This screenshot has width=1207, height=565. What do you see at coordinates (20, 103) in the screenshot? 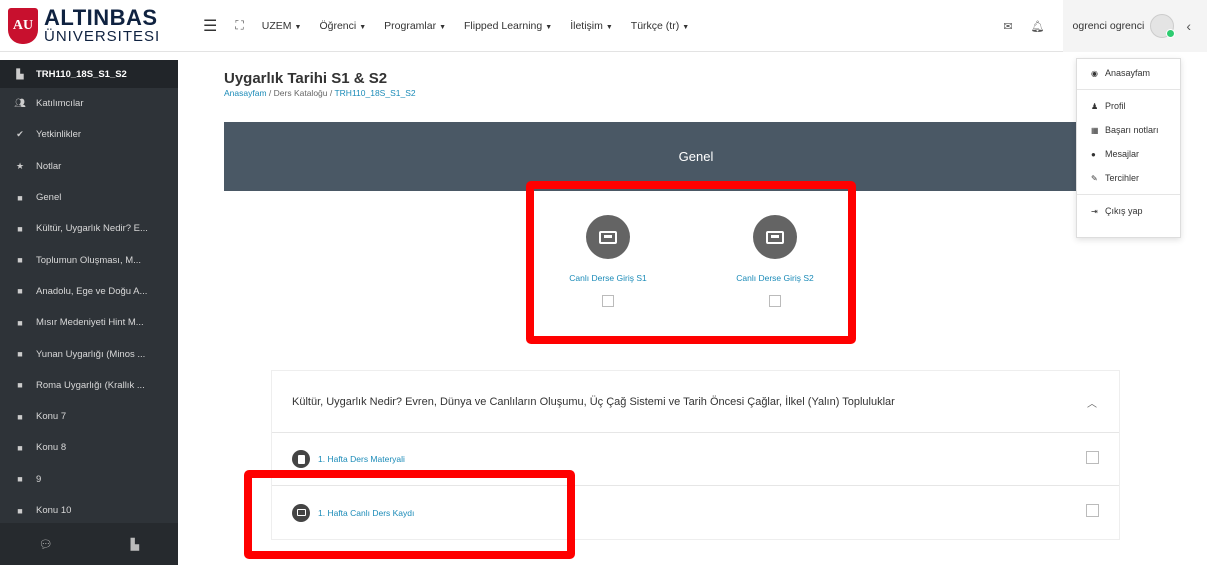
I see `users-icon: 👥︎` at bounding box center [20, 103].